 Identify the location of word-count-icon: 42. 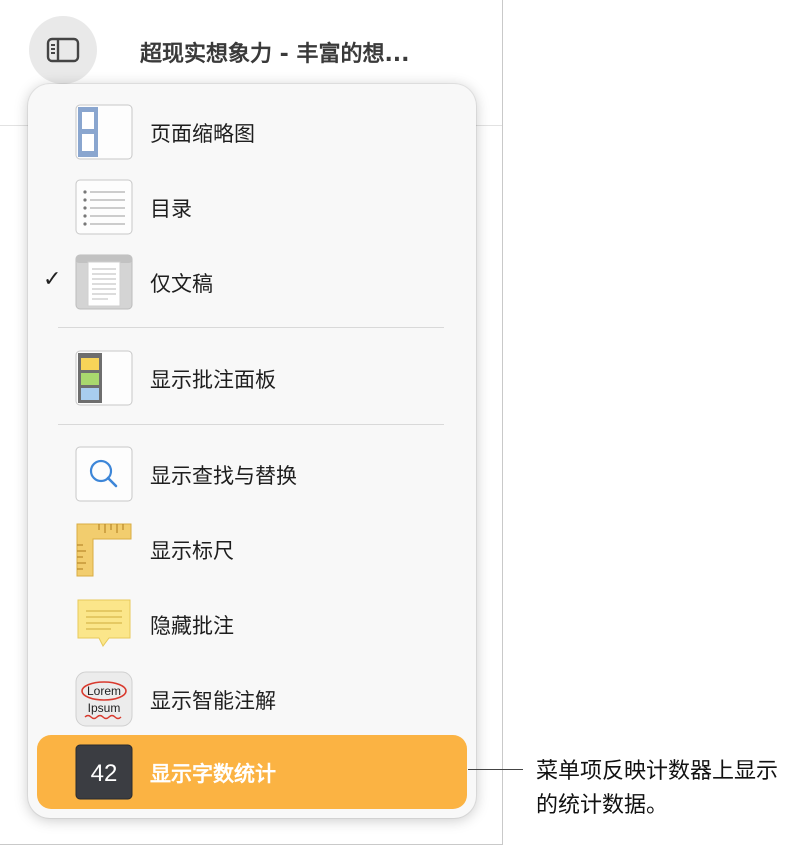
(104, 772).